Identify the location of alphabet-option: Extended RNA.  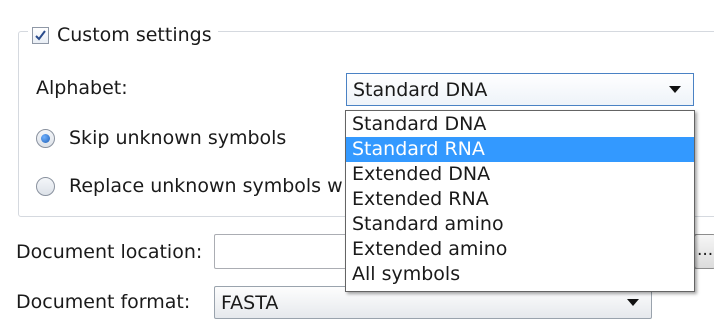
(520, 199).